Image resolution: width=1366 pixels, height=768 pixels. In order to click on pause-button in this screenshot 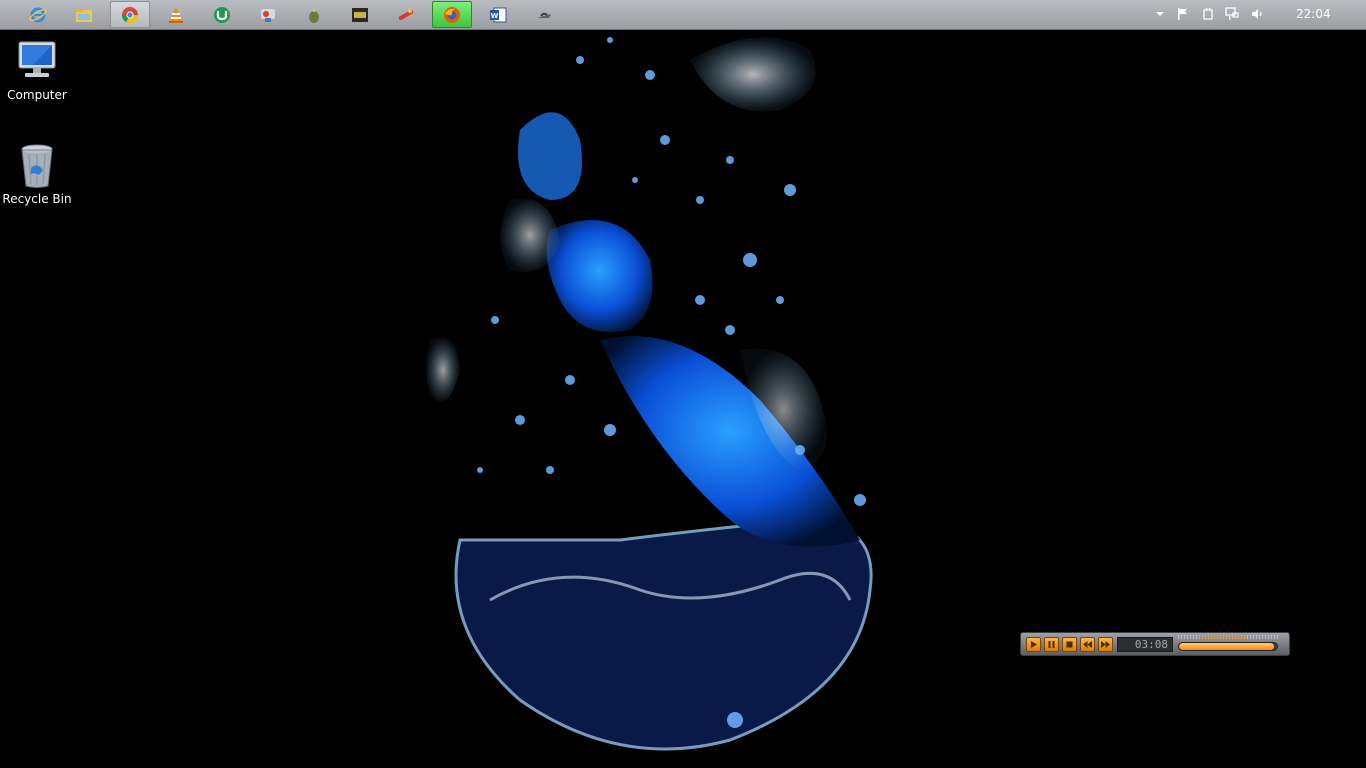, I will do `click(1051, 644)`.